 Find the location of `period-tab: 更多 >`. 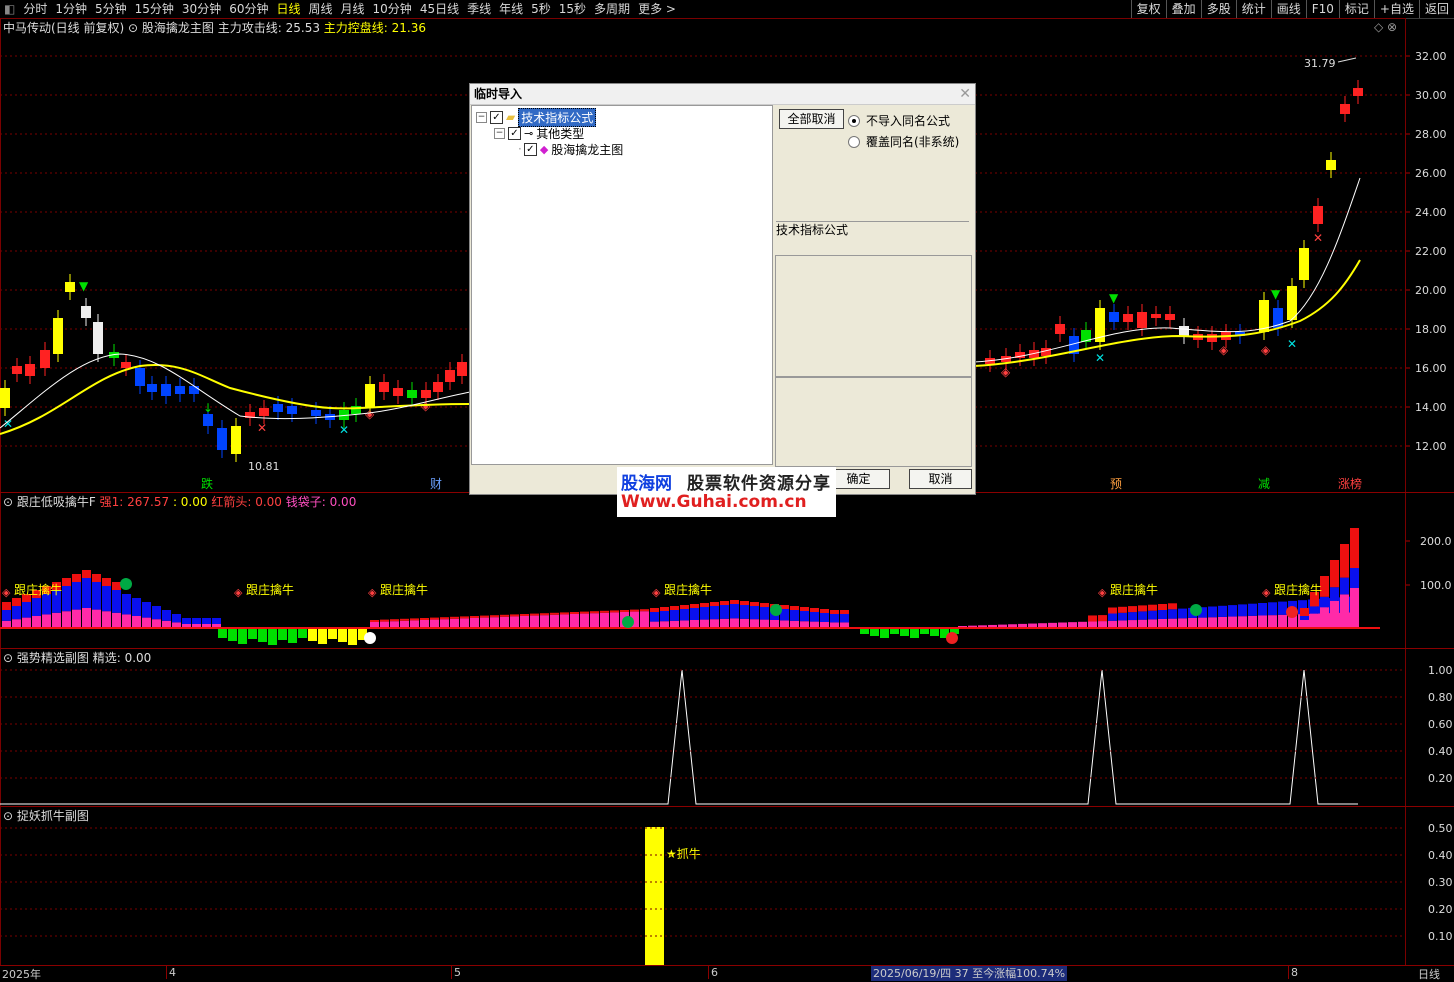

period-tab: 更多 > is located at coordinates (657, 9).